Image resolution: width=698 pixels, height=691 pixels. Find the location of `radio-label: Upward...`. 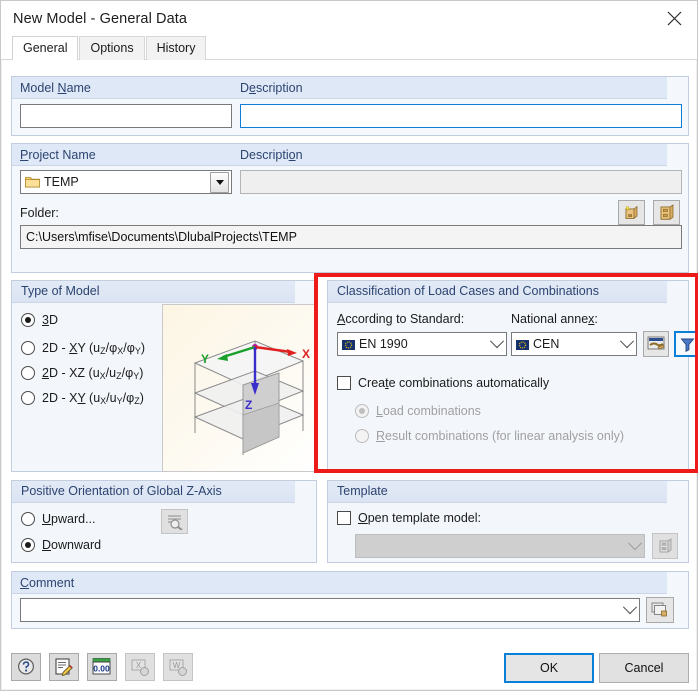

radio-label: Upward... is located at coordinates (69, 519).